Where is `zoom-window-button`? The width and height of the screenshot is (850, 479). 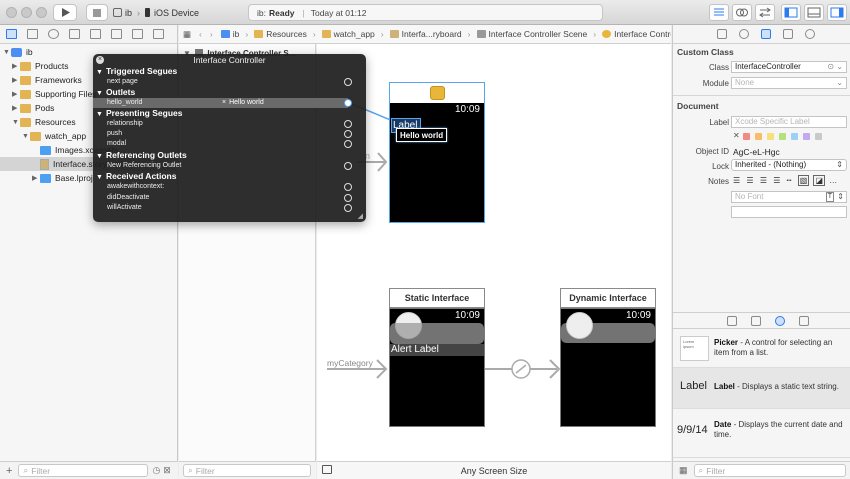 zoom-window-button is located at coordinates (41, 12).